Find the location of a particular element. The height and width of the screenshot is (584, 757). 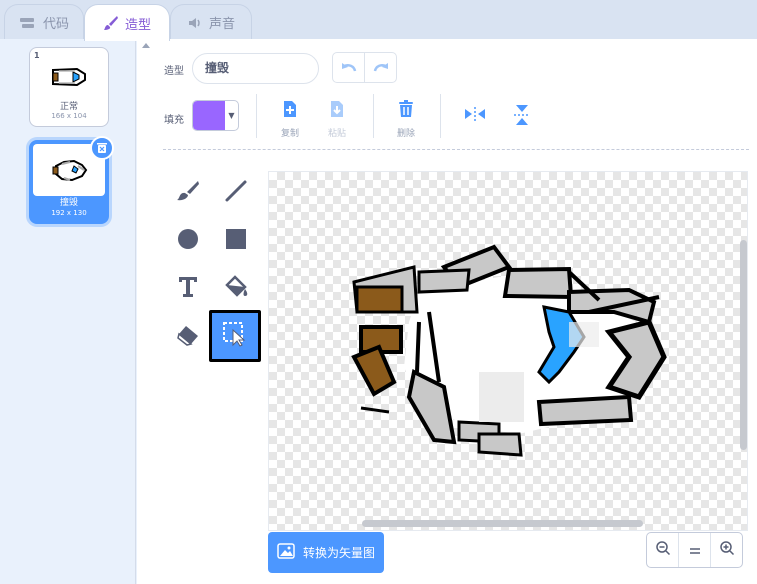

text-tool is located at coordinates (188, 289).